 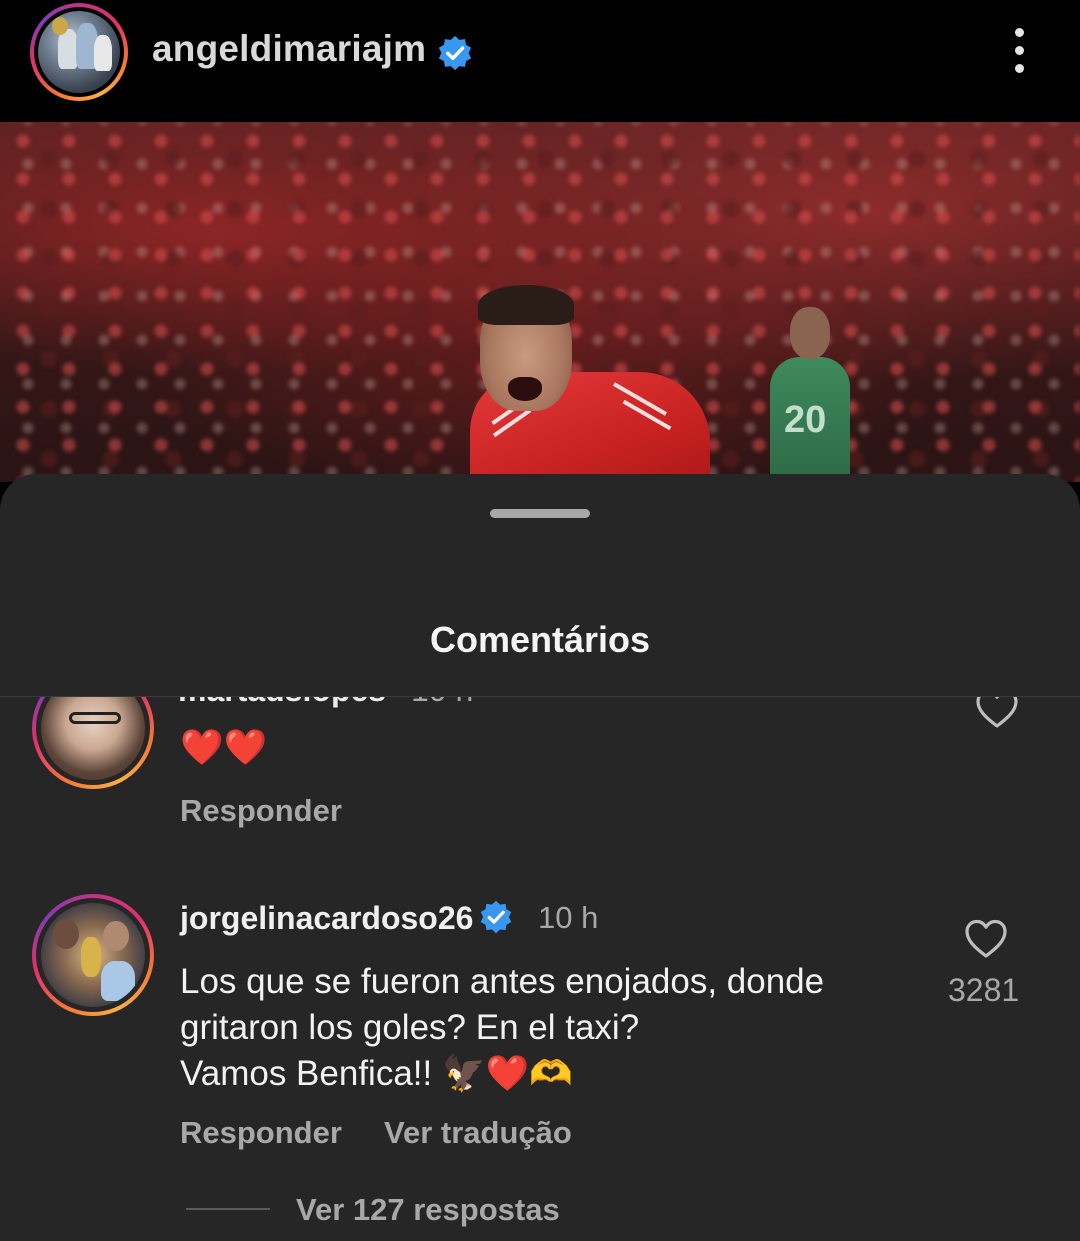 What do you see at coordinates (376, 1073) in the screenshot?
I see `comment-line: Vamos Benfica!! 🦅❤️🫶` at bounding box center [376, 1073].